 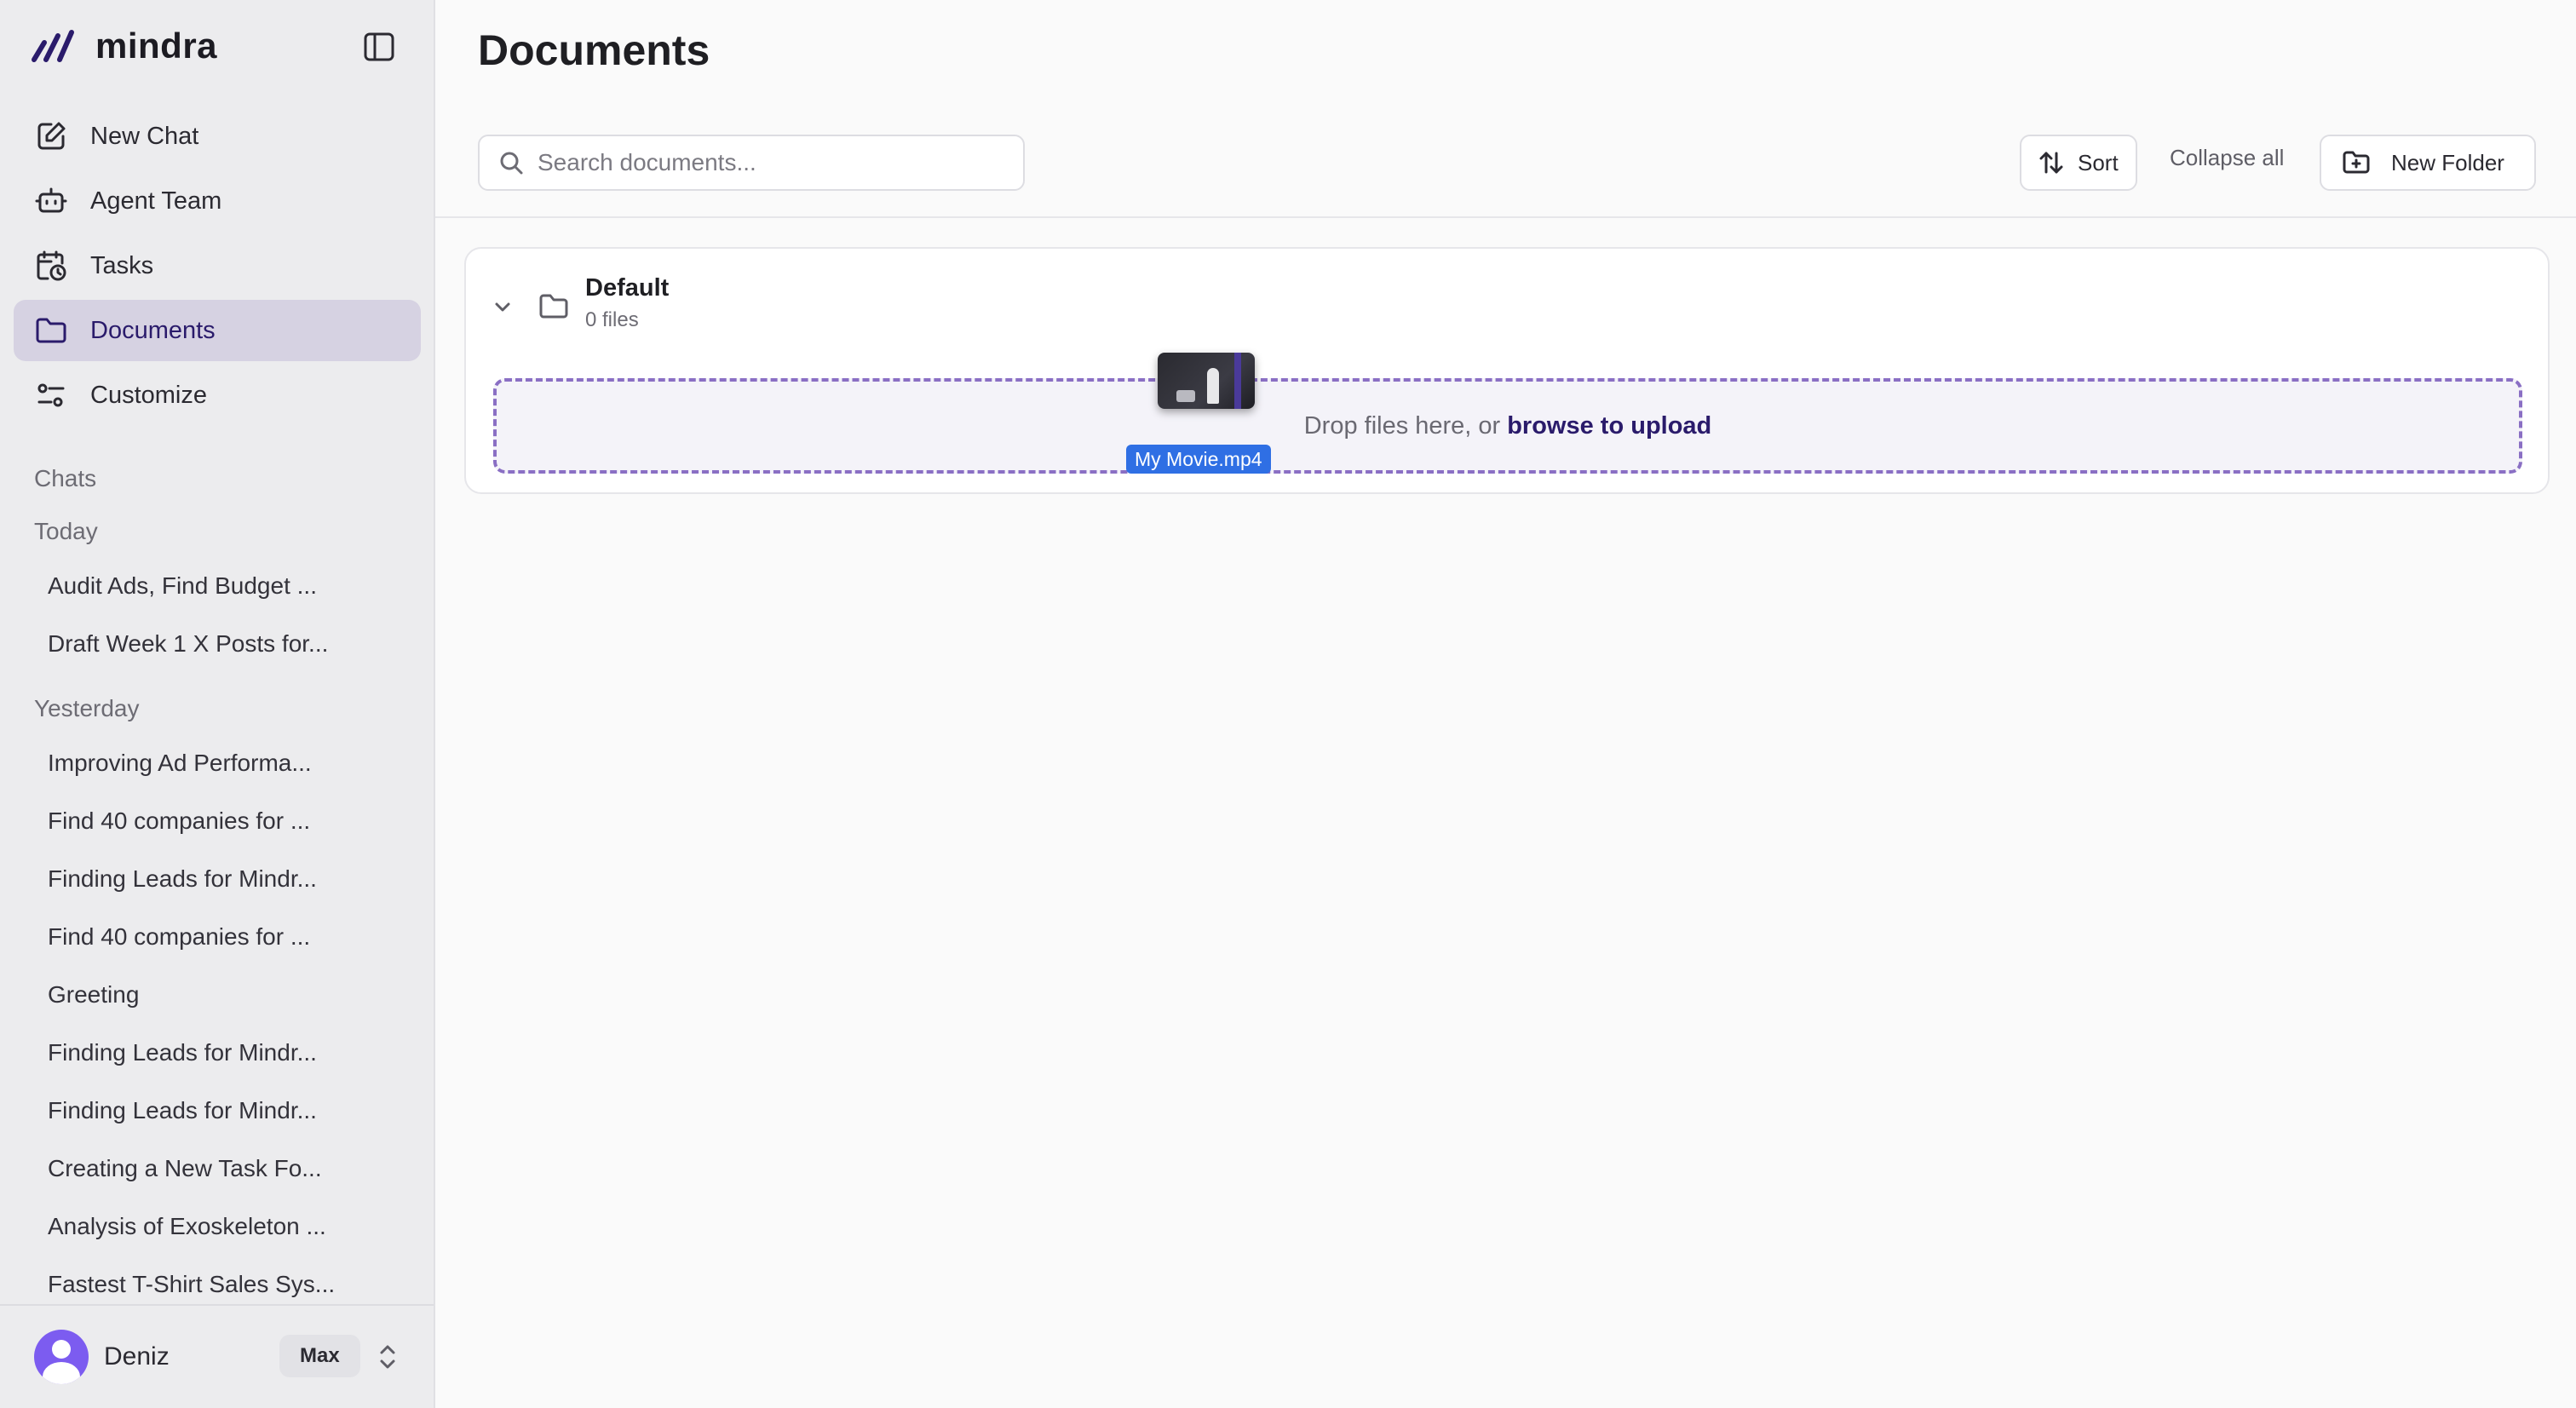 I want to click on search-box, so click(x=752, y=163).